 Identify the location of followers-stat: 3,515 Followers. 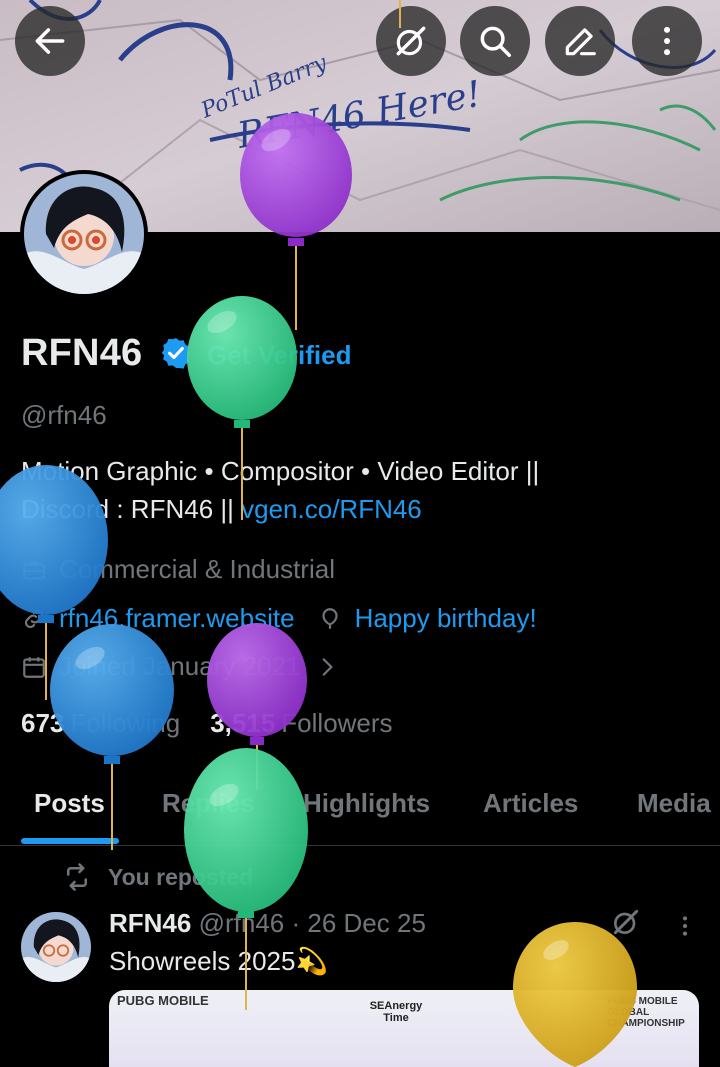
(301, 723).